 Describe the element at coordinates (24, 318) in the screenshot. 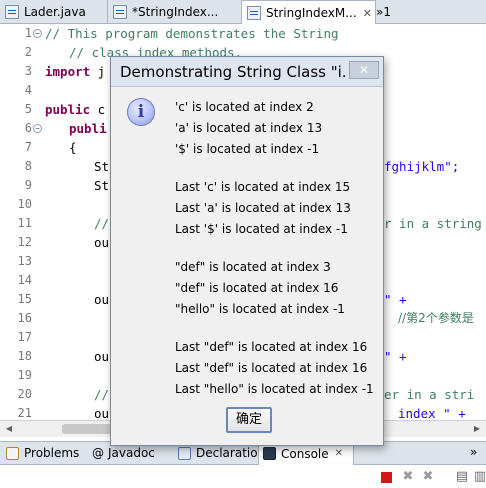

I see `line-number: 16` at that location.